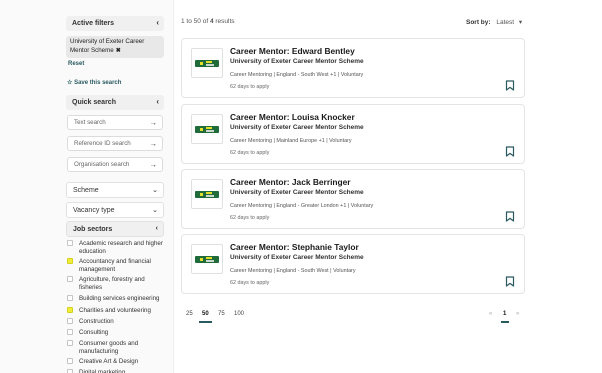 This screenshot has height=373, width=602. Describe the element at coordinates (102, 164) in the screenshot. I see `organisation-search-placeholder: Organisation search` at that location.